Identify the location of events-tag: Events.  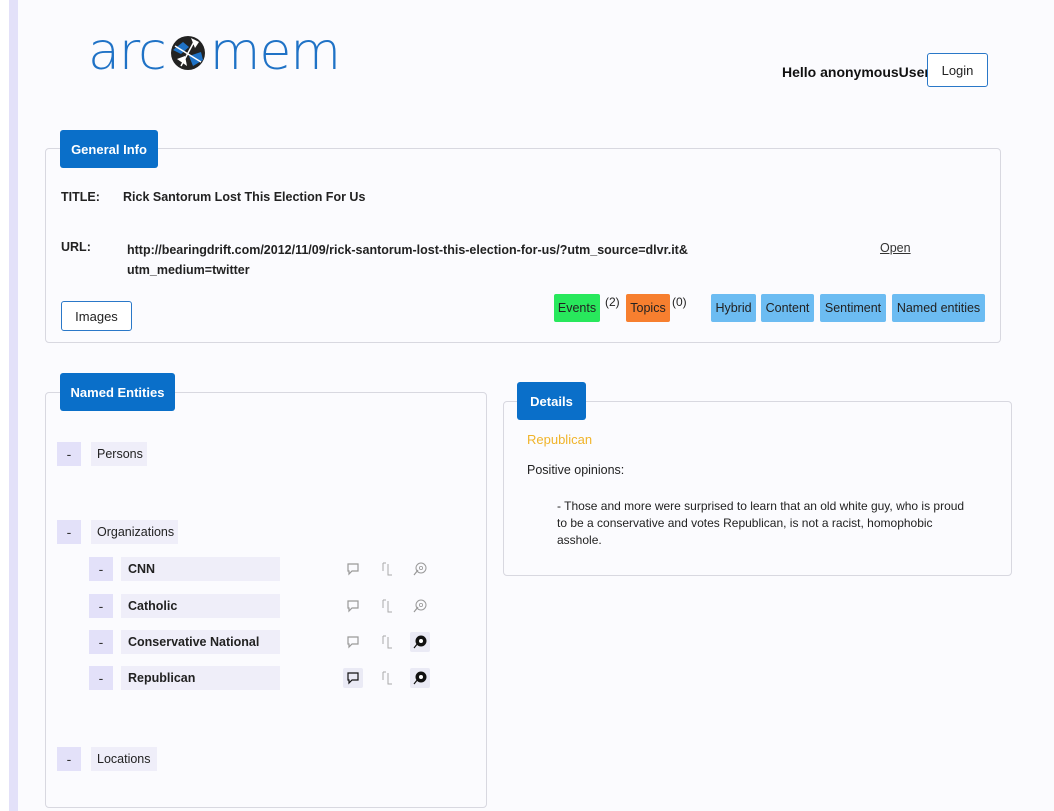
(577, 308).